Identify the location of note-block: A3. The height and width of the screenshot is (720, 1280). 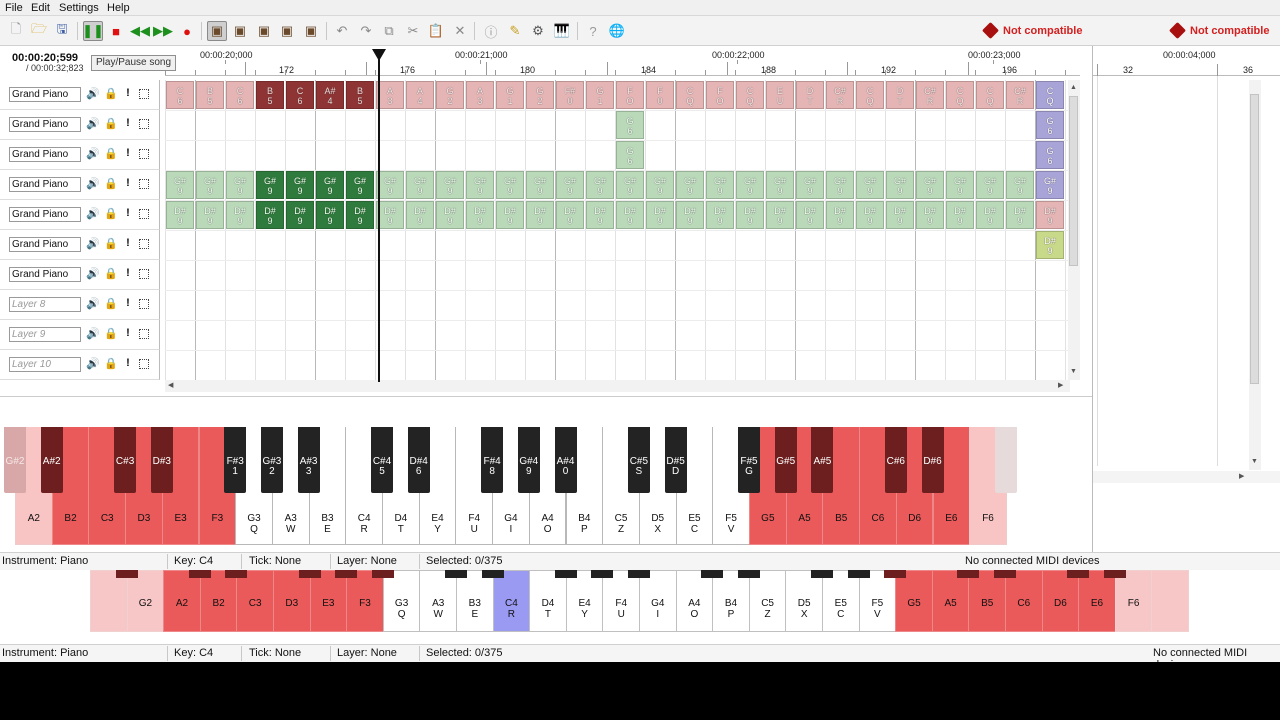
(390, 95).